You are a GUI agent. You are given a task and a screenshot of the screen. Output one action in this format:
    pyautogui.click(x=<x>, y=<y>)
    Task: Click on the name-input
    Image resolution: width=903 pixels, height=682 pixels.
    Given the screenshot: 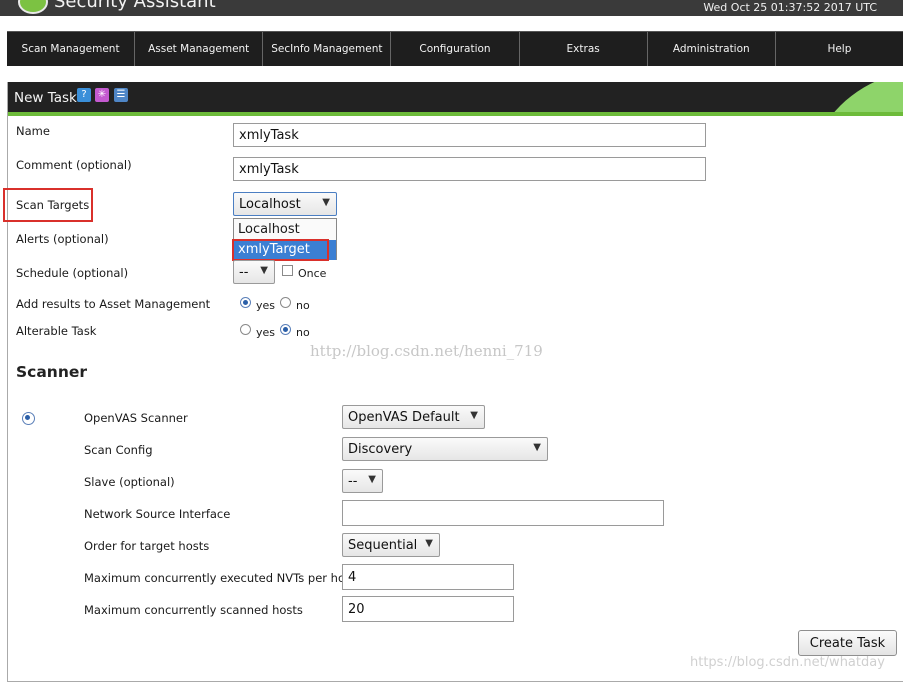 What is the action you would take?
    pyautogui.click(x=469, y=135)
    